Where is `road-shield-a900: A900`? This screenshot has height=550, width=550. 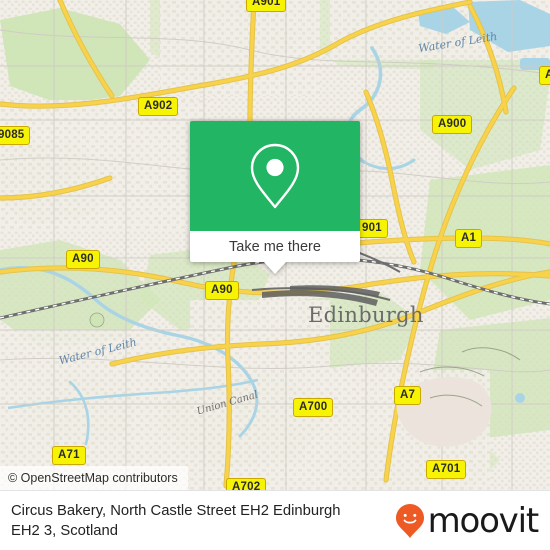 road-shield-a900: A900 is located at coordinates (452, 124).